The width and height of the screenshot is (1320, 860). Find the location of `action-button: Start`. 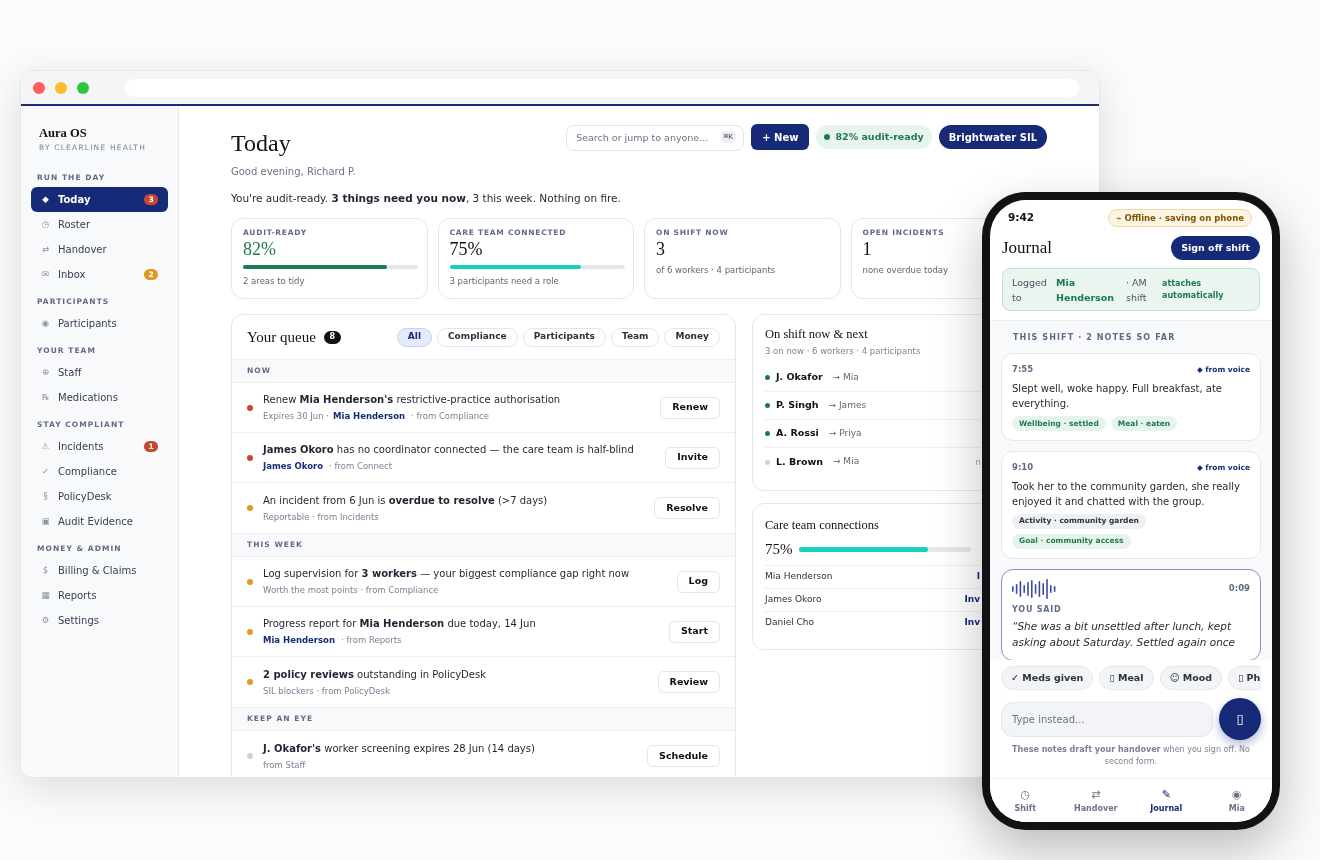

action-button: Start is located at coordinates (694, 631).